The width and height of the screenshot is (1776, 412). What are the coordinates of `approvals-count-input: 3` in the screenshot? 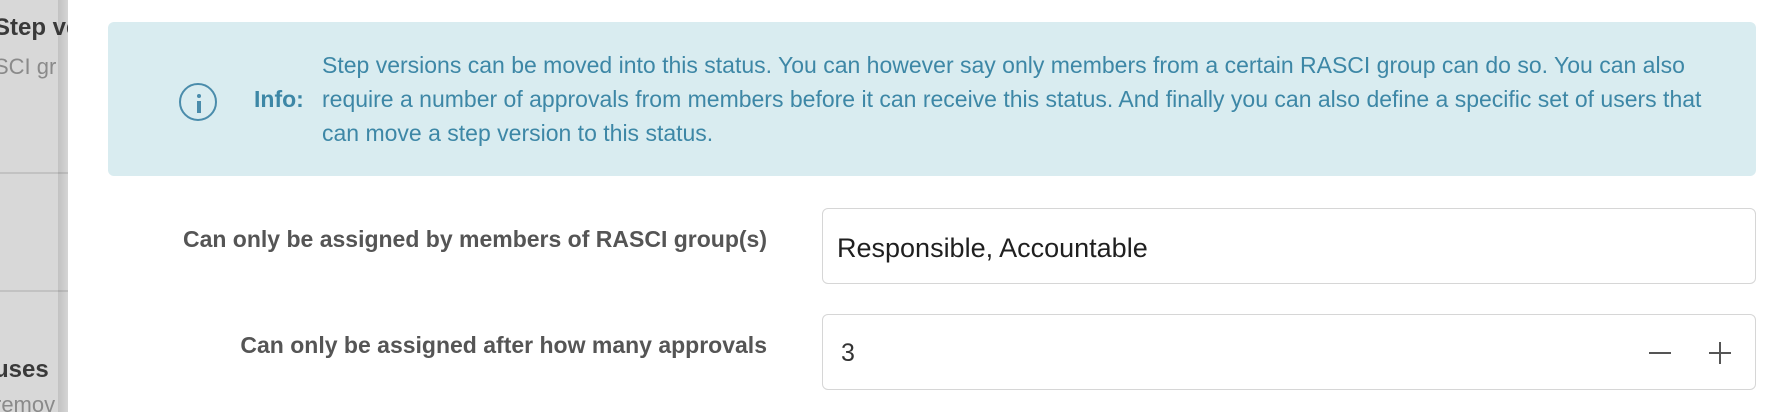 It's located at (848, 353).